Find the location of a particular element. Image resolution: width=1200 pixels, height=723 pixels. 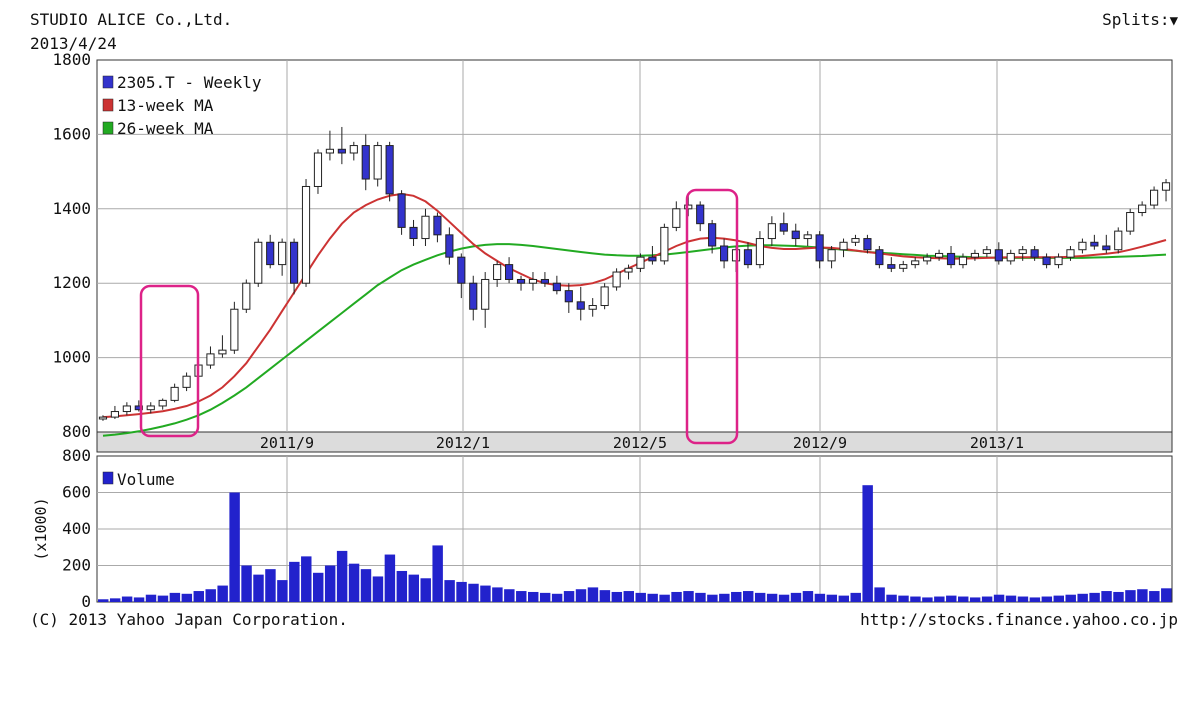

volume-y-tick: 400 is located at coordinates (76, 528).